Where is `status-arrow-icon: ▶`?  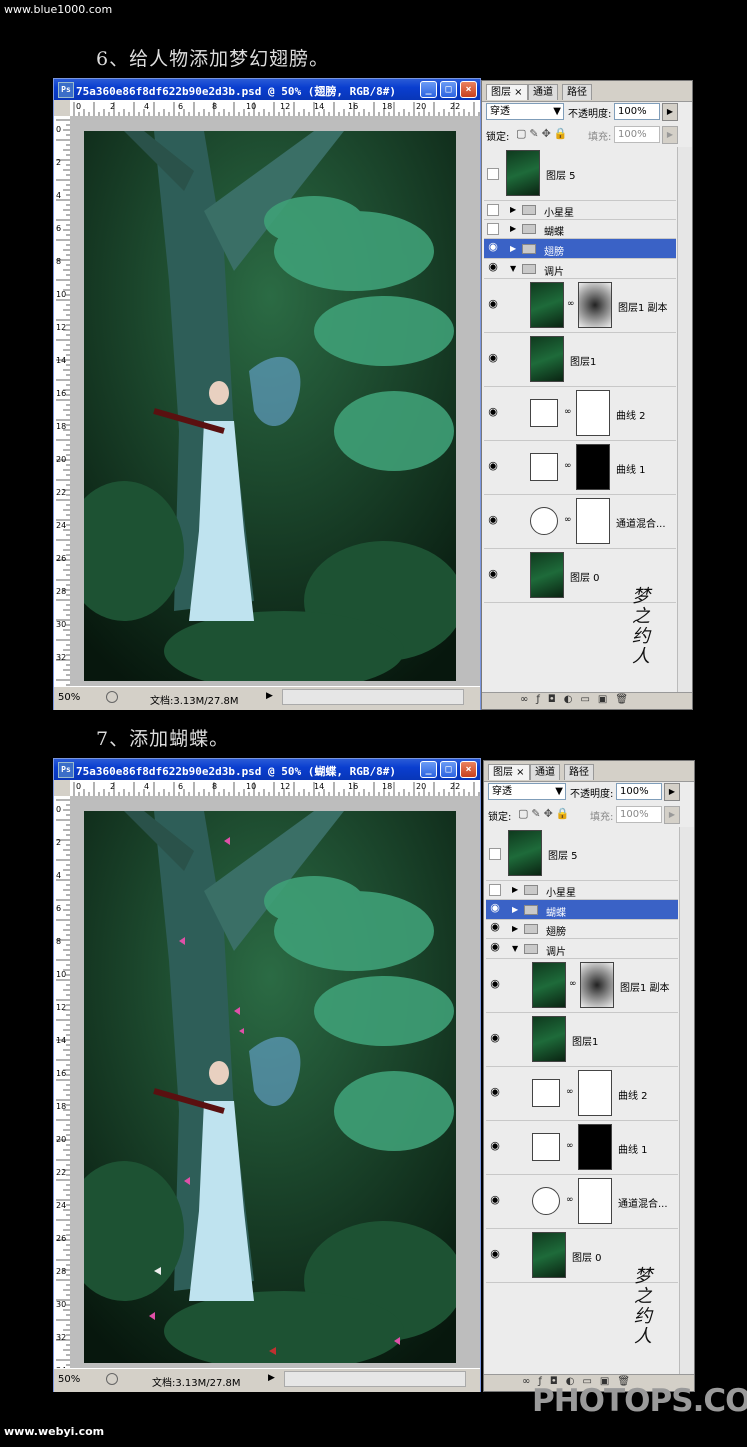 status-arrow-icon: ▶ is located at coordinates (269, 696).